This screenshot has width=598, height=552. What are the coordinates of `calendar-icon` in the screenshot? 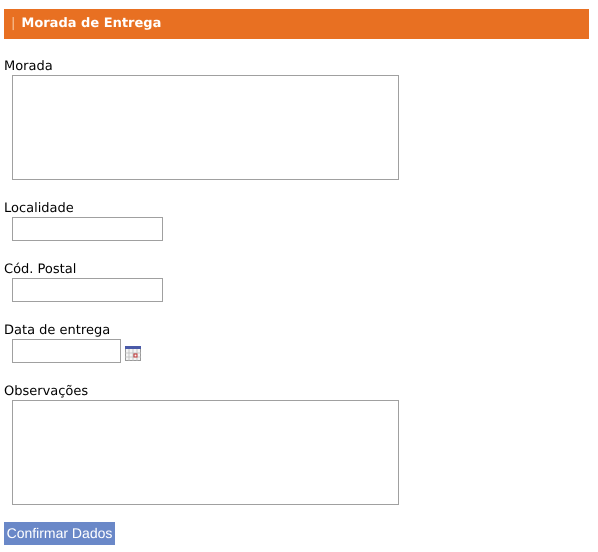 It's located at (133, 353).